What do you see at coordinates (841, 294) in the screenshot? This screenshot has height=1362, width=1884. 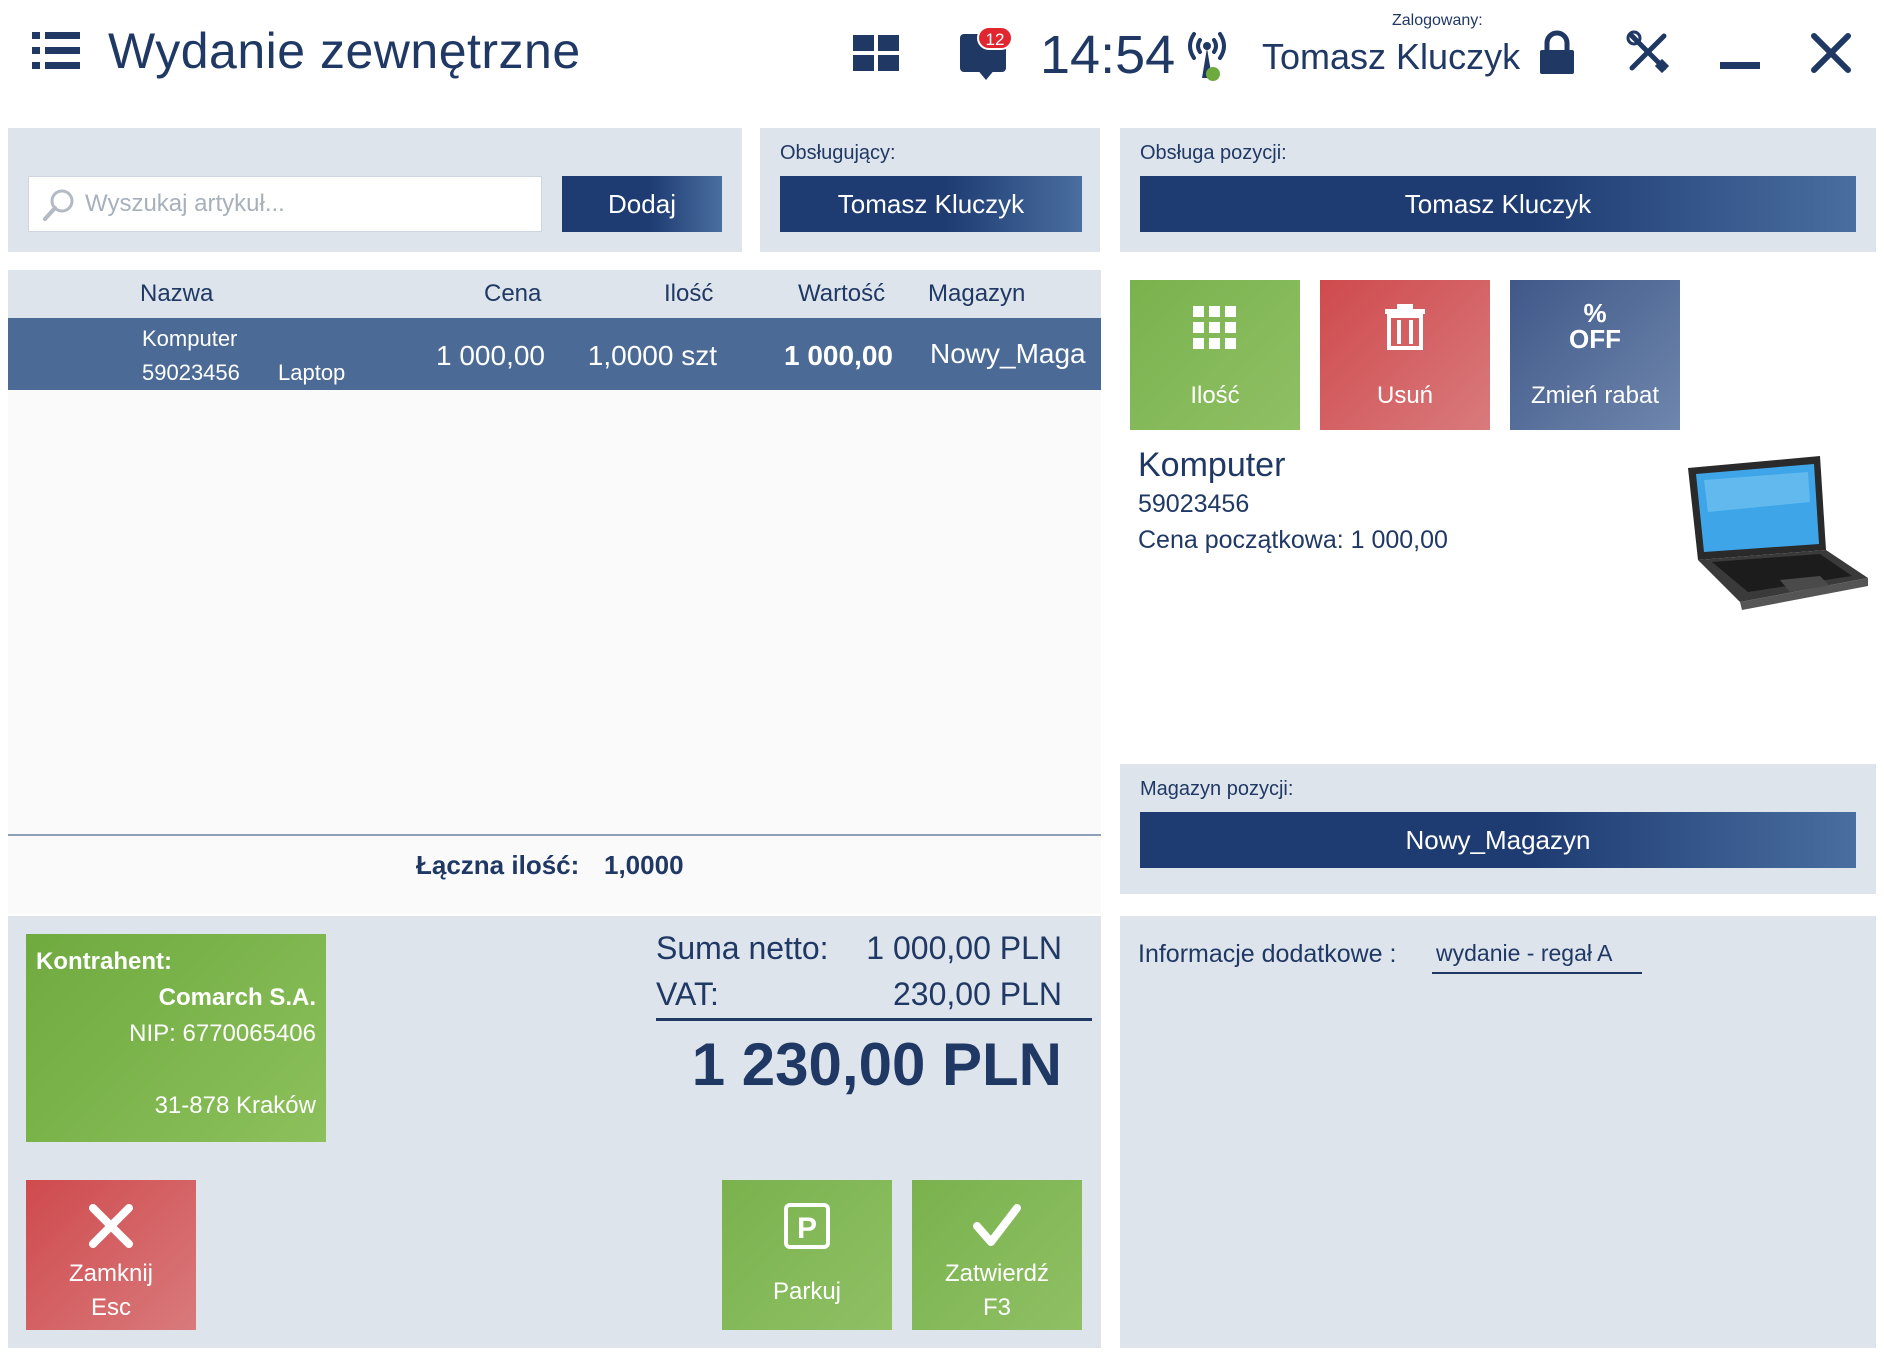 I see `column-header-value: Wartość` at bounding box center [841, 294].